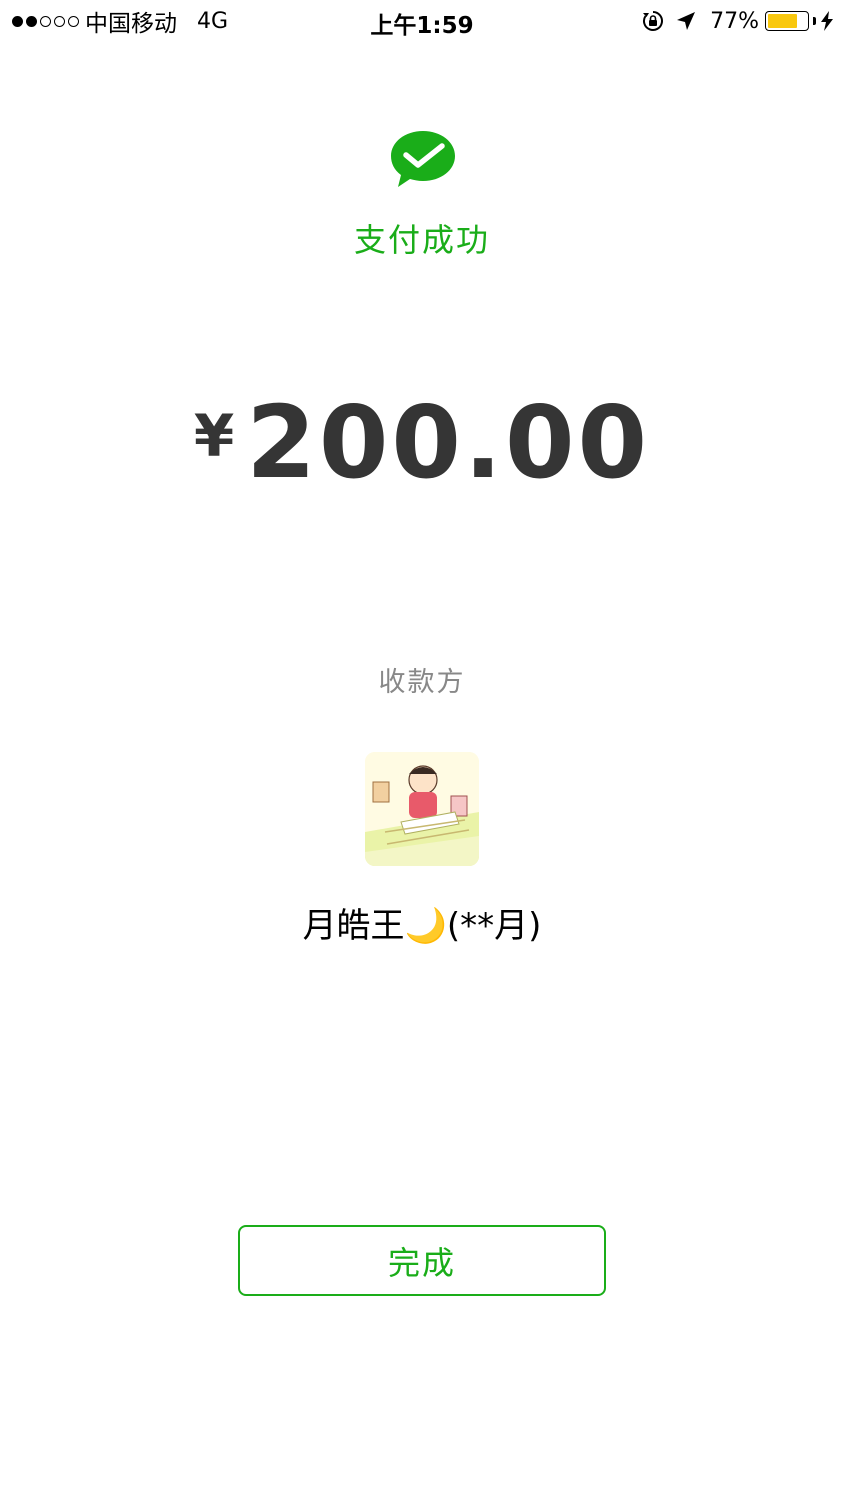  Describe the element at coordinates (686, 21) in the screenshot. I see `location-arrow-icon` at that location.